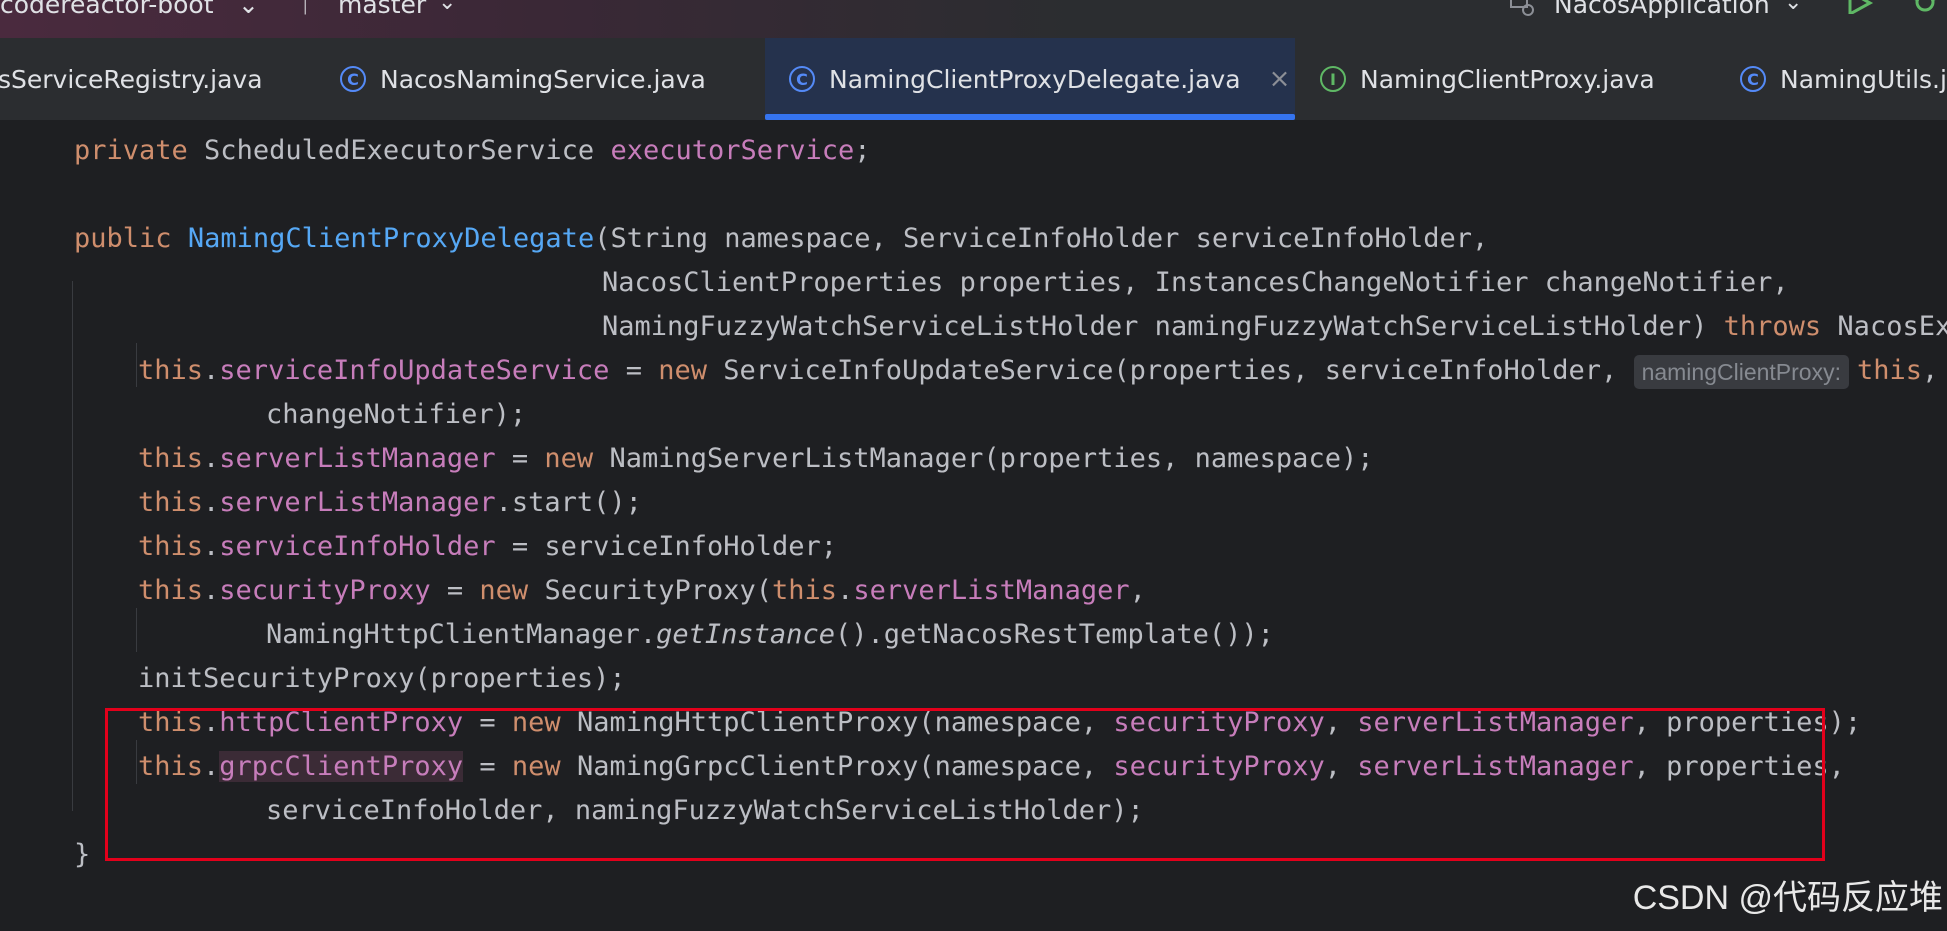 Image resolution: width=1947 pixels, height=931 pixels. Describe the element at coordinates (1925, 7) in the screenshot. I see `debug-icon` at that location.